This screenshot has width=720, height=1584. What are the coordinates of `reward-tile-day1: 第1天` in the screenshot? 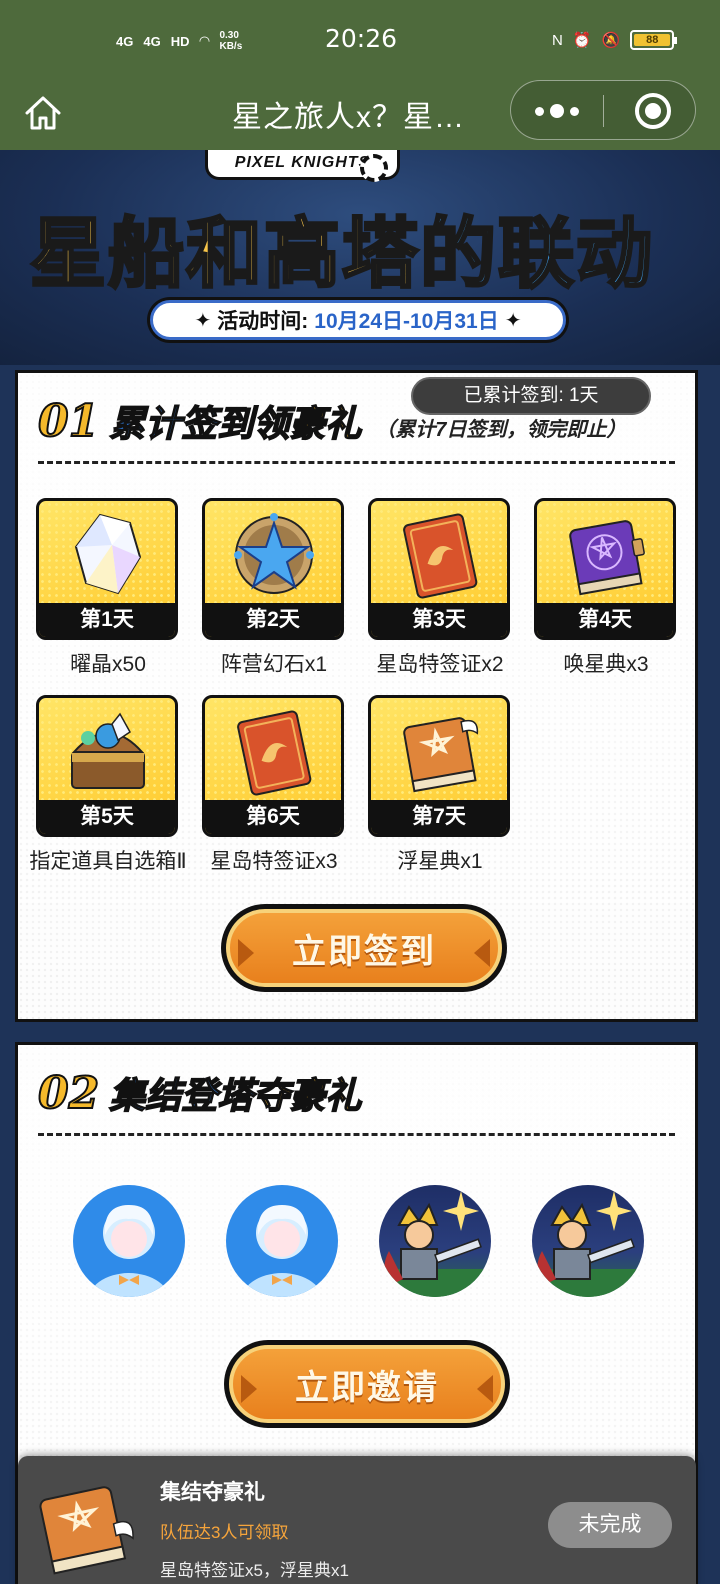 It's located at (107, 569).